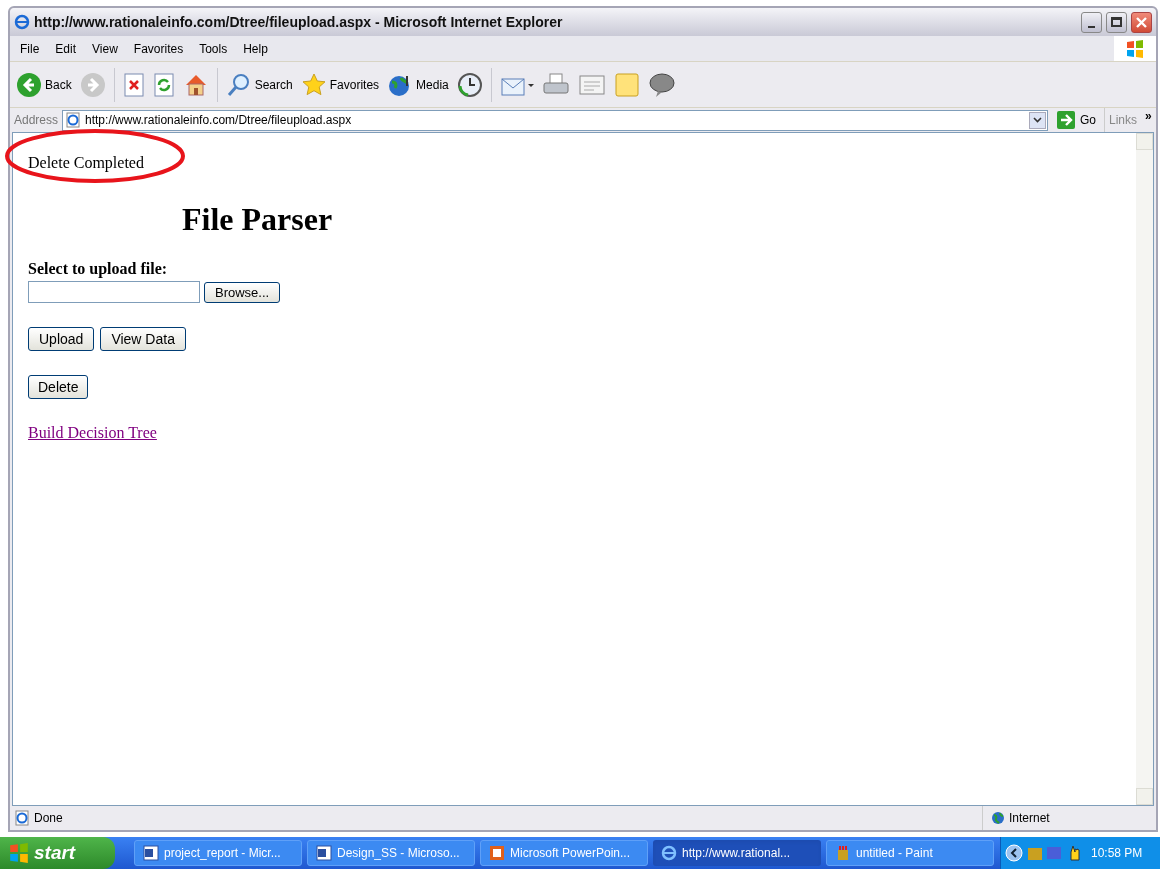 Image resolution: width=1160 pixels, height=869 pixels. I want to click on slide-icon, so click(497, 853).